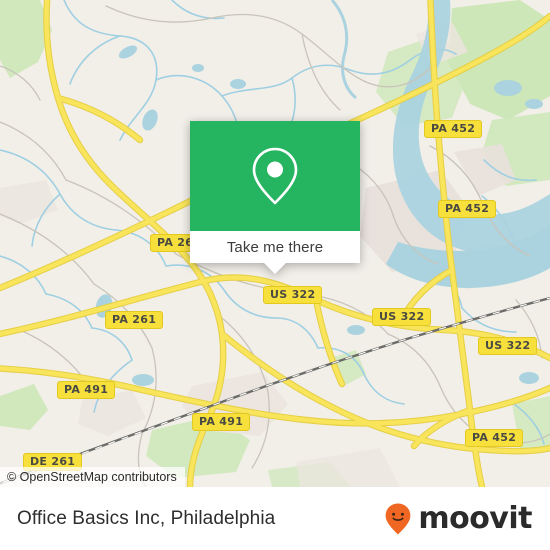  I want to click on location-popup: Take me there, so click(275, 197).